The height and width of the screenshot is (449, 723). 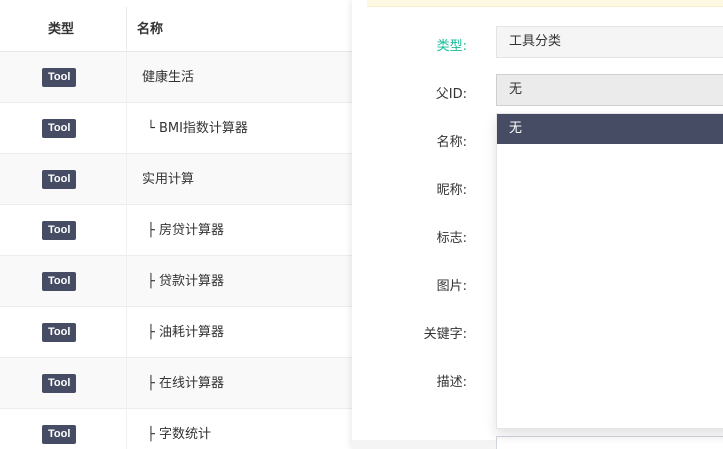 I want to click on table-row: Tool ├ 油耗计算器, so click(x=176, y=332).